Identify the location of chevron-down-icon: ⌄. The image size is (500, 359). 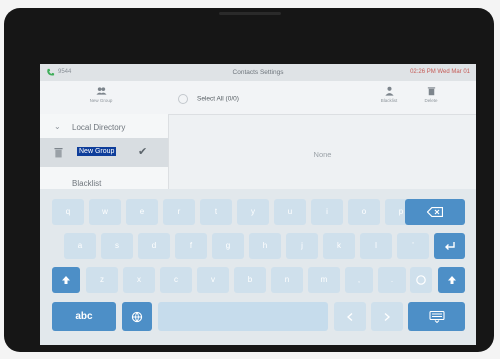
(57, 126).